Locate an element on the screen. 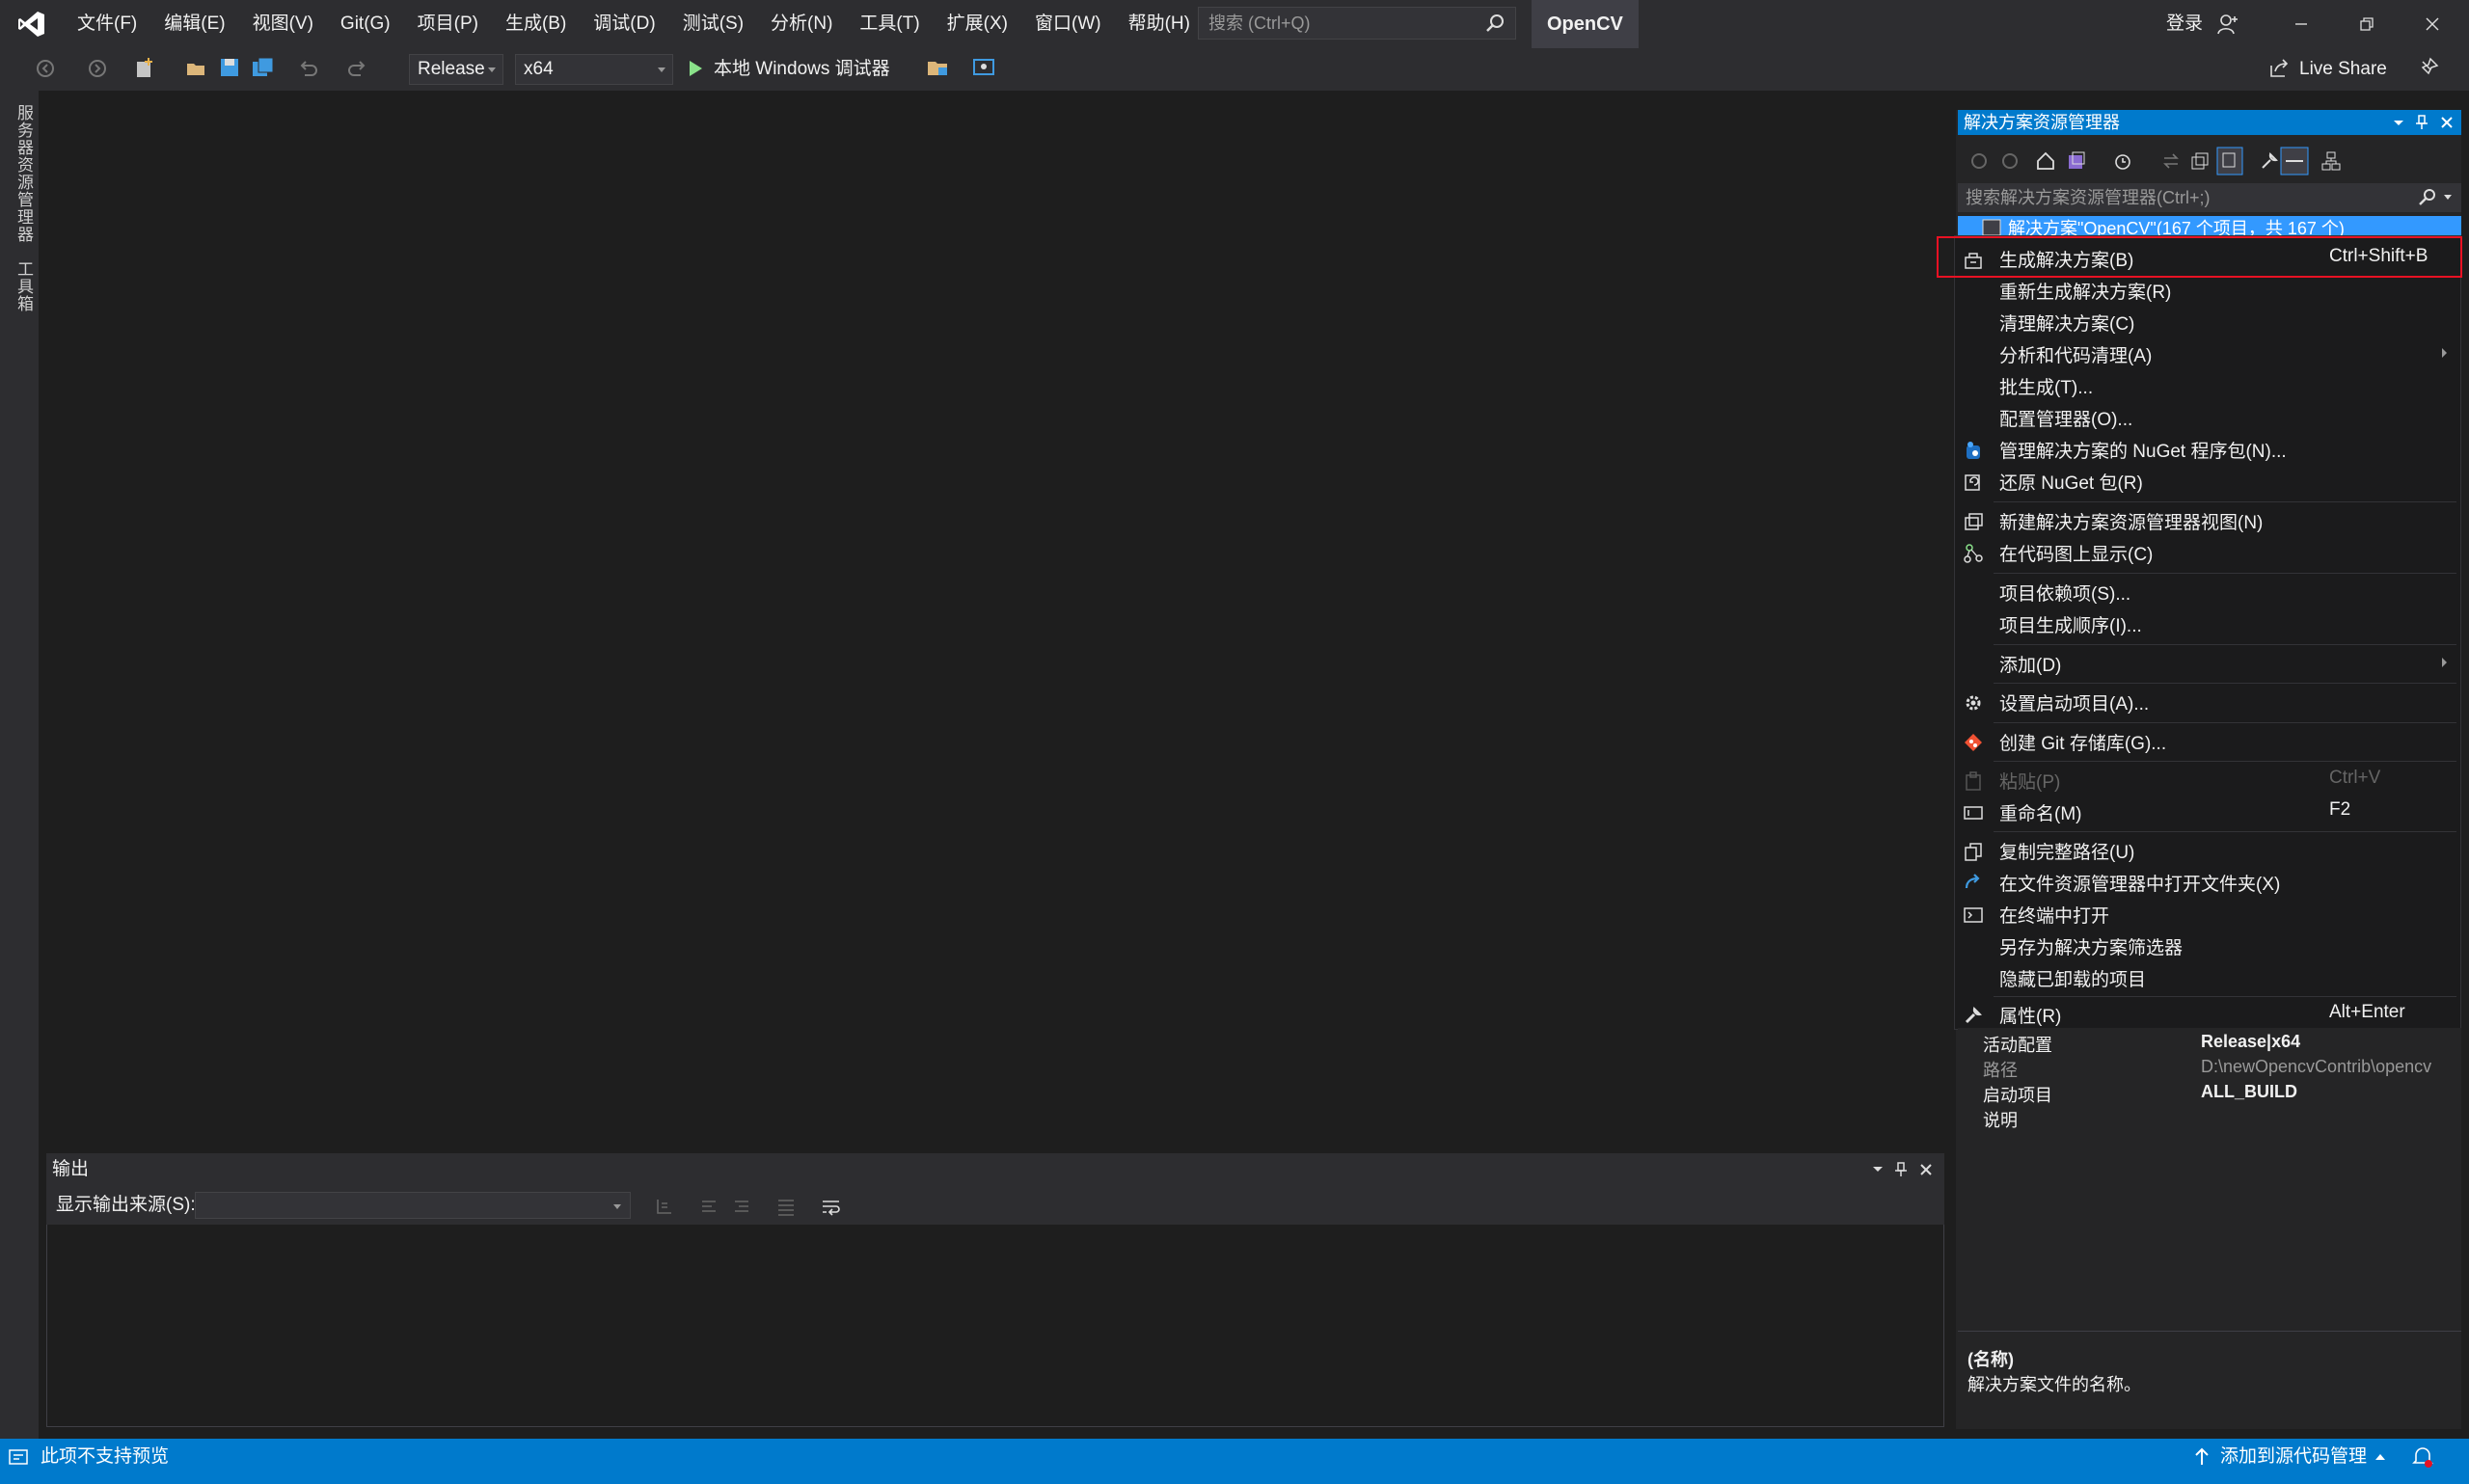  menu-item-paste: 粘贴(P) Ctrl+V is located at coordinates (2207, 779).